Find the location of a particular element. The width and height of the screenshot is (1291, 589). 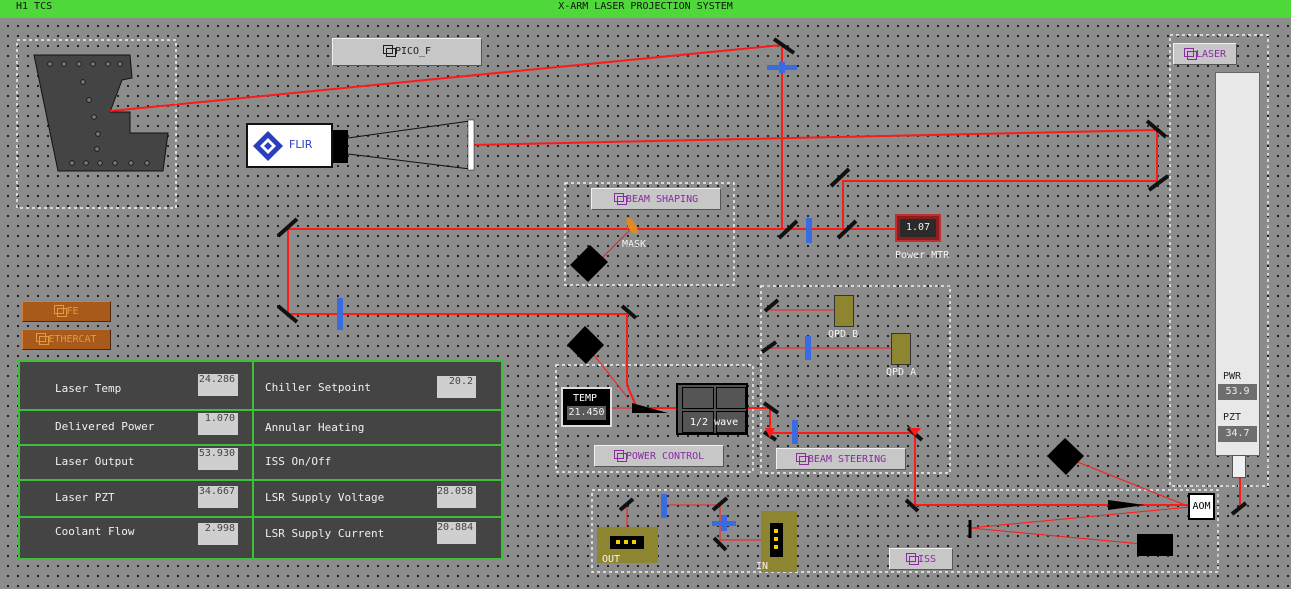

camera-cone is located at coordinates (404, 145).